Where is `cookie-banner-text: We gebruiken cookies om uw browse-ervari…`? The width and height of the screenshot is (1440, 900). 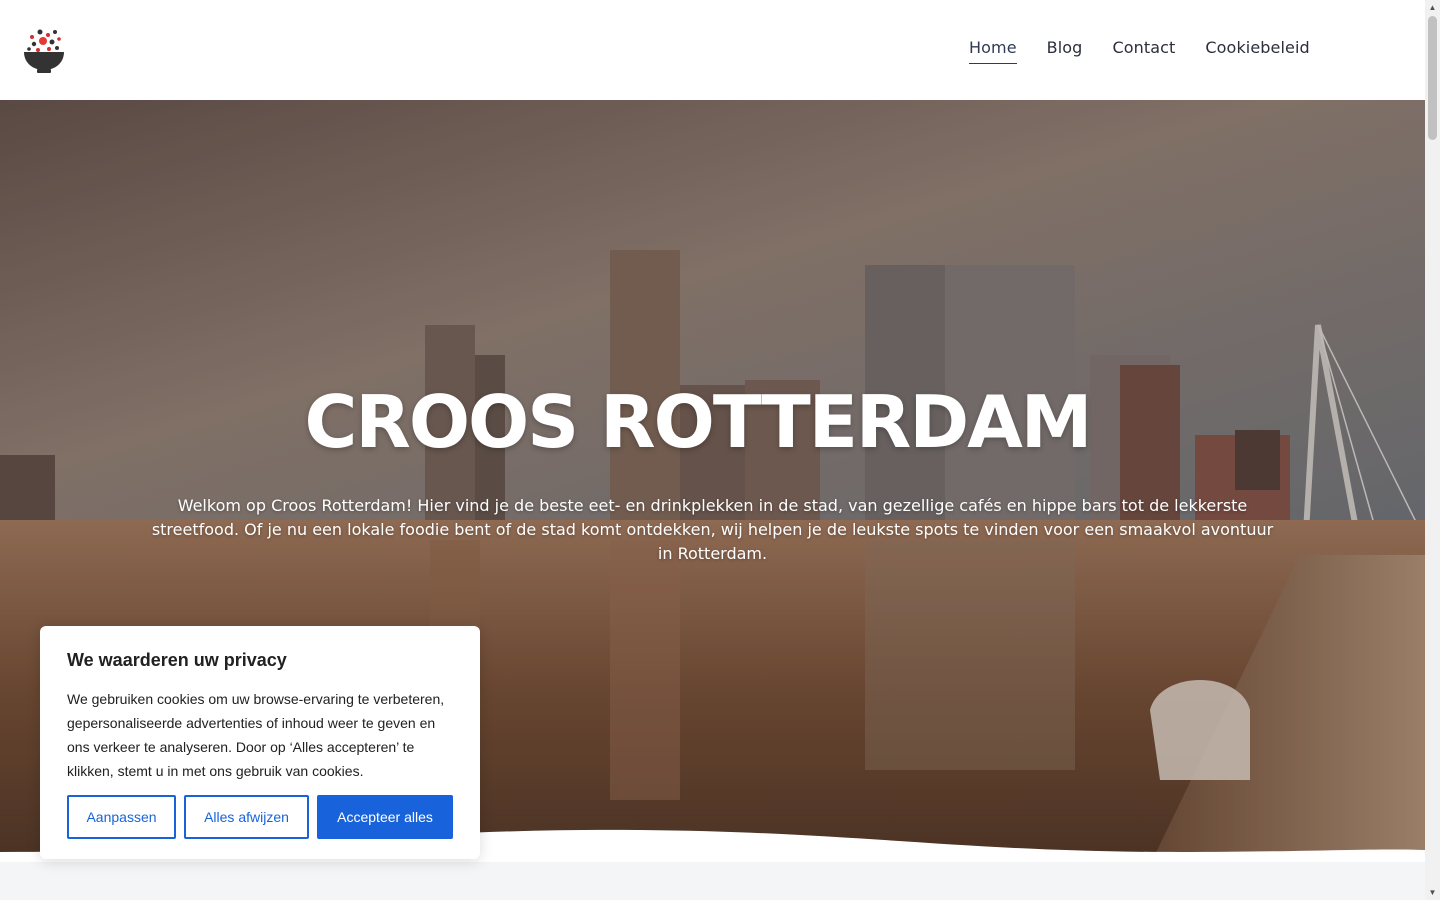 cookie-banner-text: We gebruiken cookies om uw browse-ervari… is located at coordinates (256, 735).